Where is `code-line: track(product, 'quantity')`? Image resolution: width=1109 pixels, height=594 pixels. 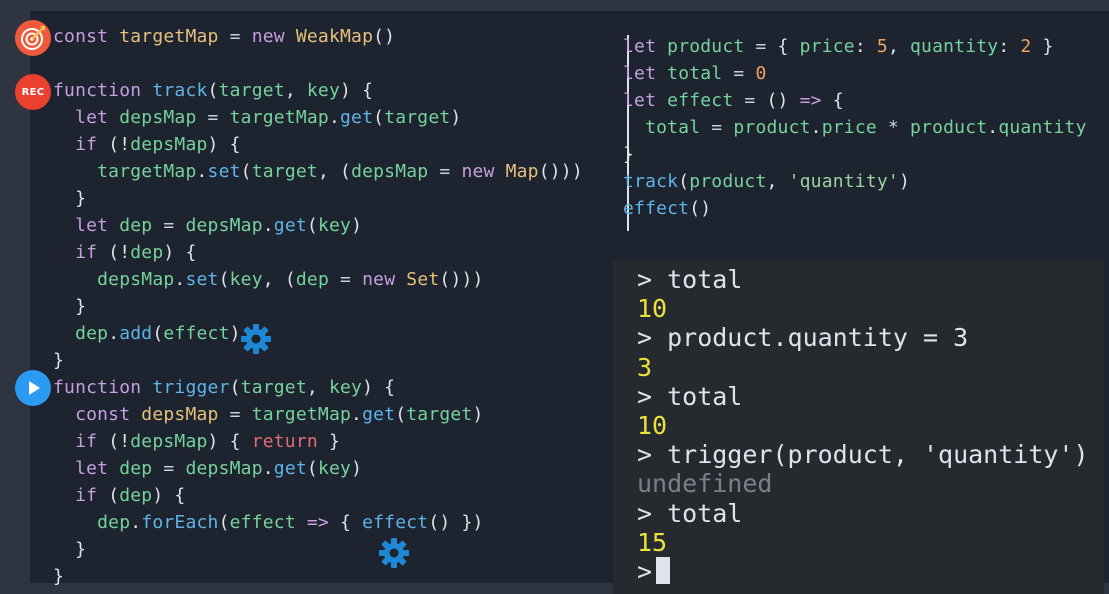
code-line: track(product, 'quantity') is located at coordinates (766, 182).